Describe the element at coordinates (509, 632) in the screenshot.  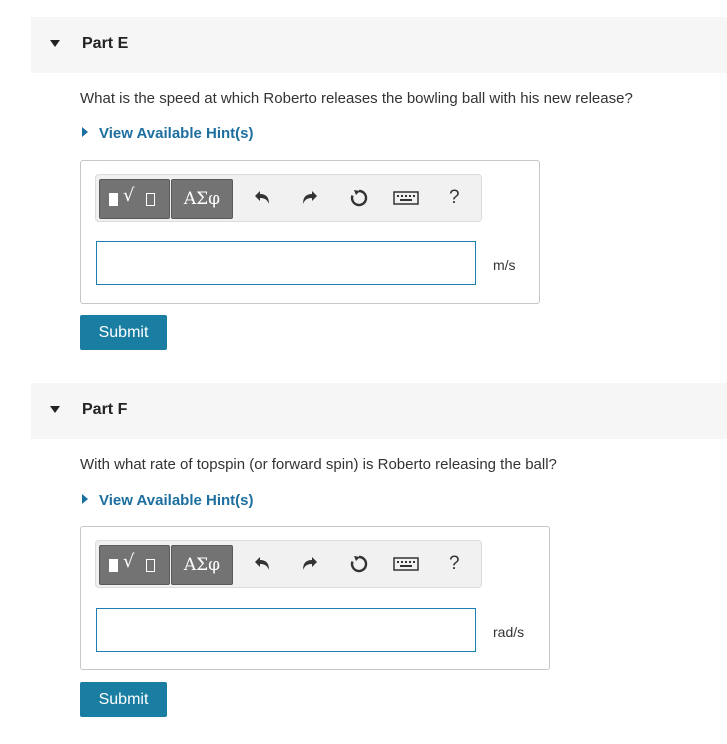
I see `unit-label: rad/s` at that location.